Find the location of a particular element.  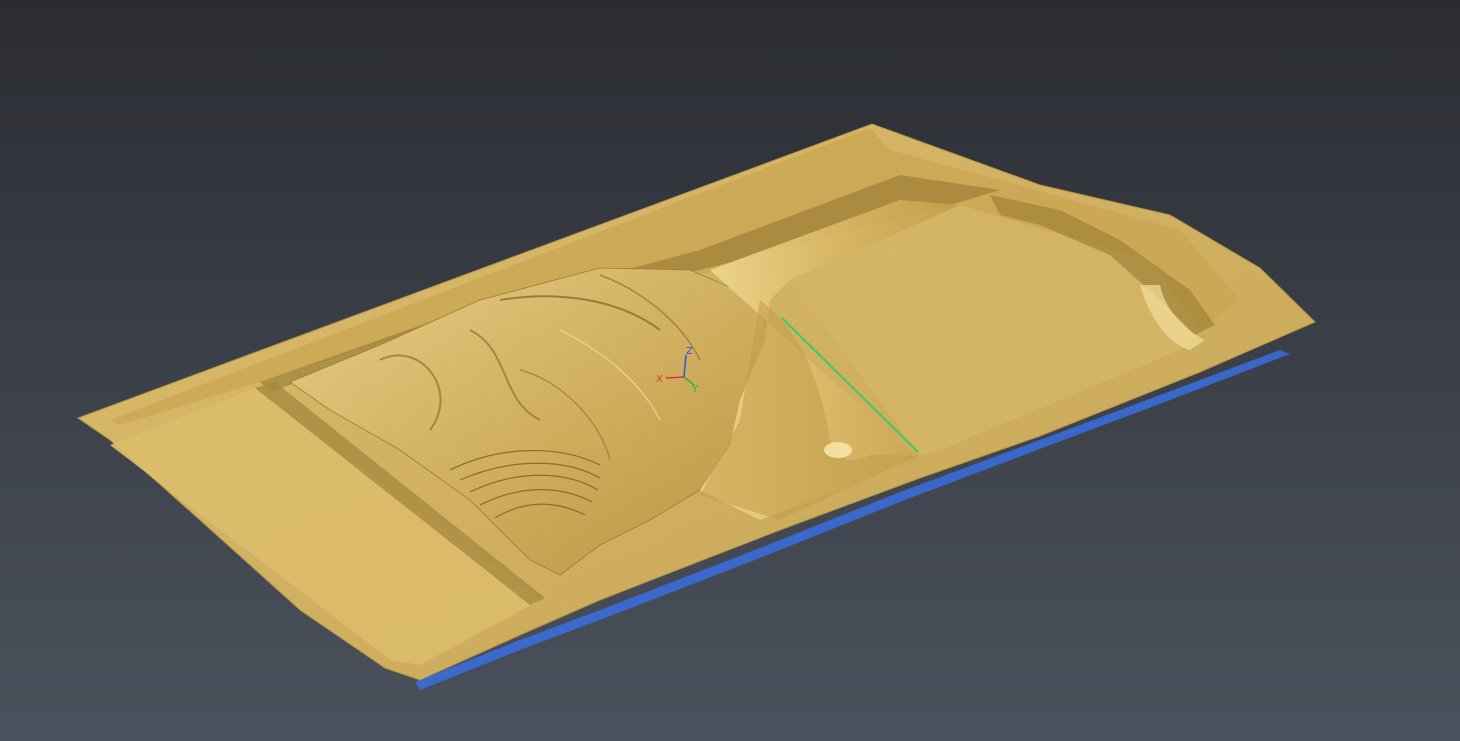

y-axis-label: Y is located at coordinates (695, 389).